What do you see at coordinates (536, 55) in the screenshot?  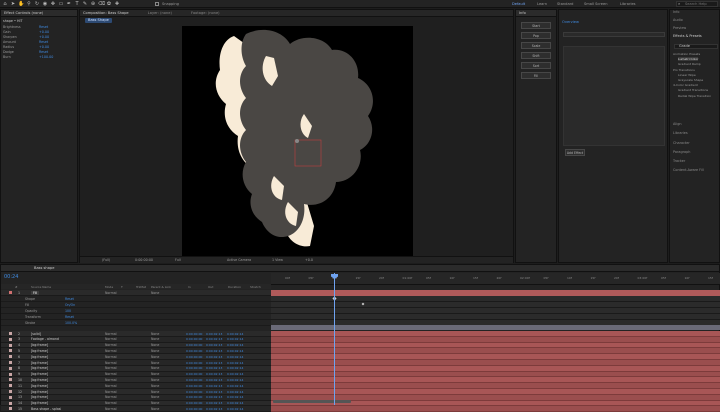 I see `script-button-shift: Shift` at bounding box center [536, 55].